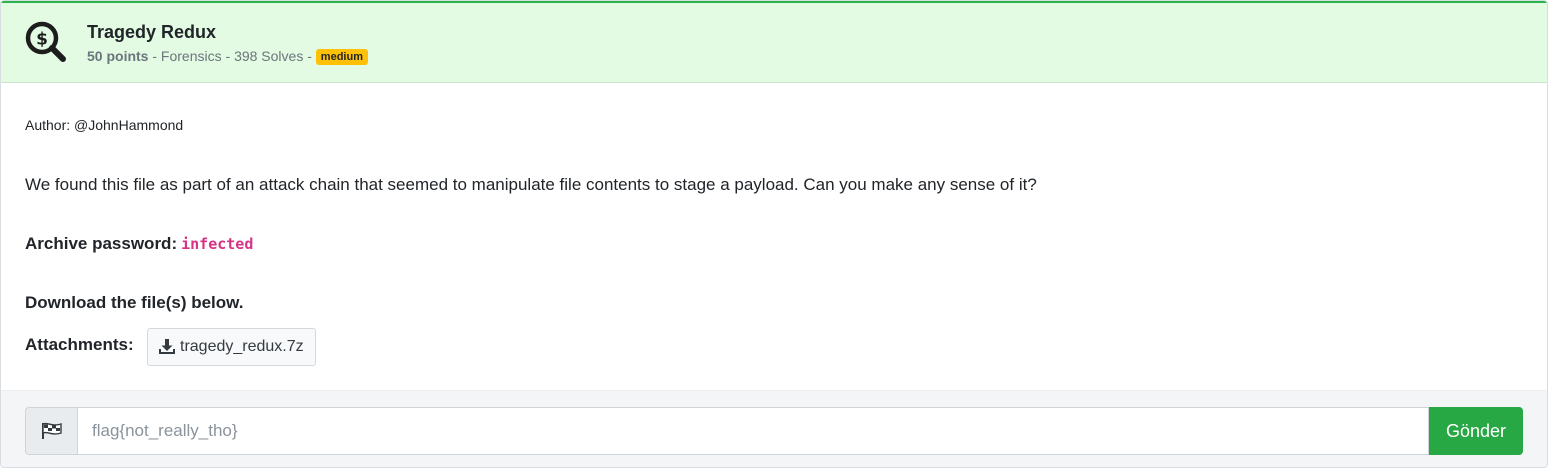 The width and height of the screenshot is (1548, 468). Describe the element at coordinates (152, 32) in the screenshot. I see `challenge-title: Tragedy Redux` at that location.